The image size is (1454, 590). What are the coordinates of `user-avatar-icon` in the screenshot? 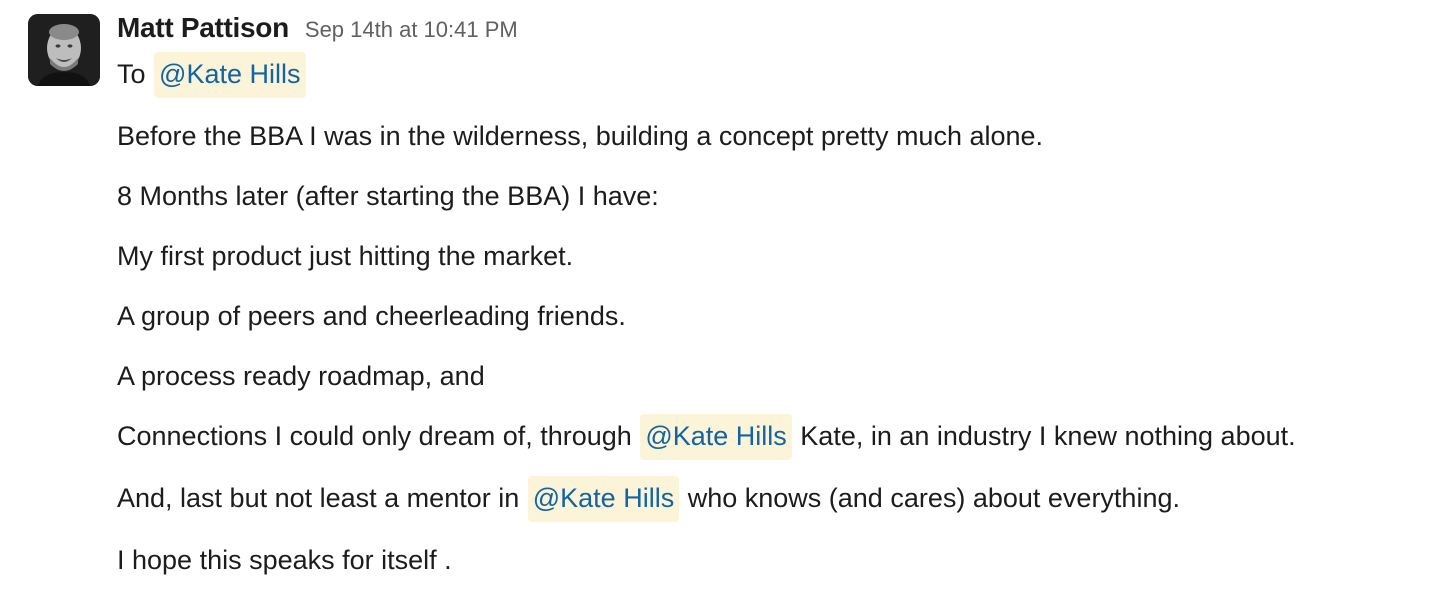 It's located at (64, 50).